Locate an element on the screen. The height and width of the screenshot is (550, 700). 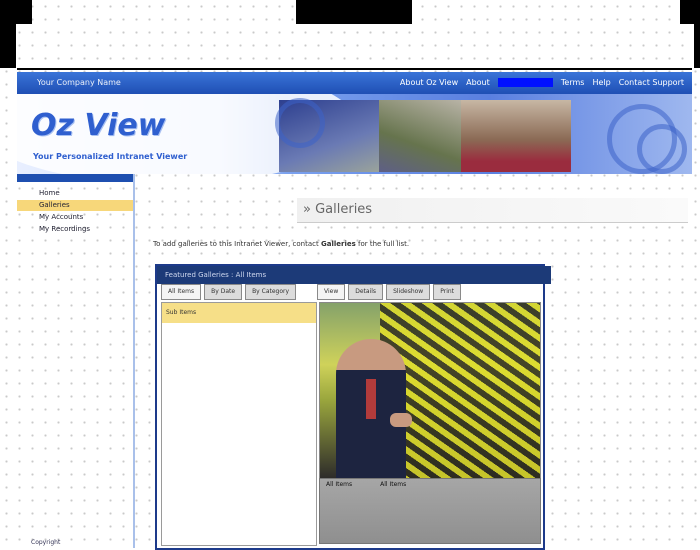
banner-photo-car is located at coordinates (516, 136).